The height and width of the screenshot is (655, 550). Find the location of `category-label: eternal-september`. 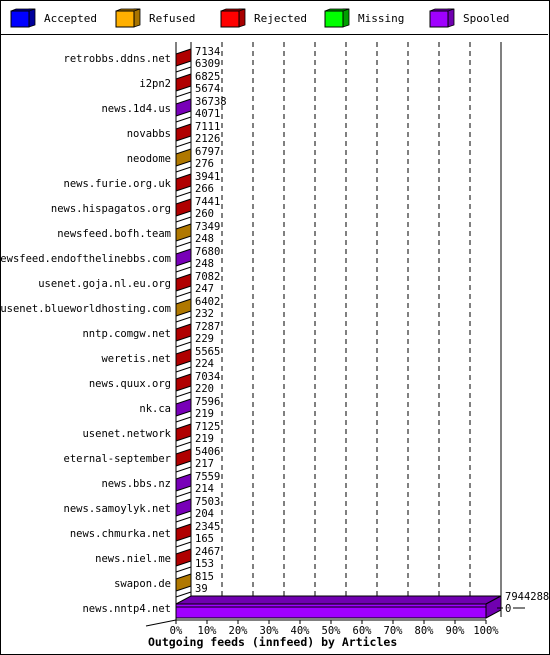

category-label: eternal-september is located at coordinates (117, 459).